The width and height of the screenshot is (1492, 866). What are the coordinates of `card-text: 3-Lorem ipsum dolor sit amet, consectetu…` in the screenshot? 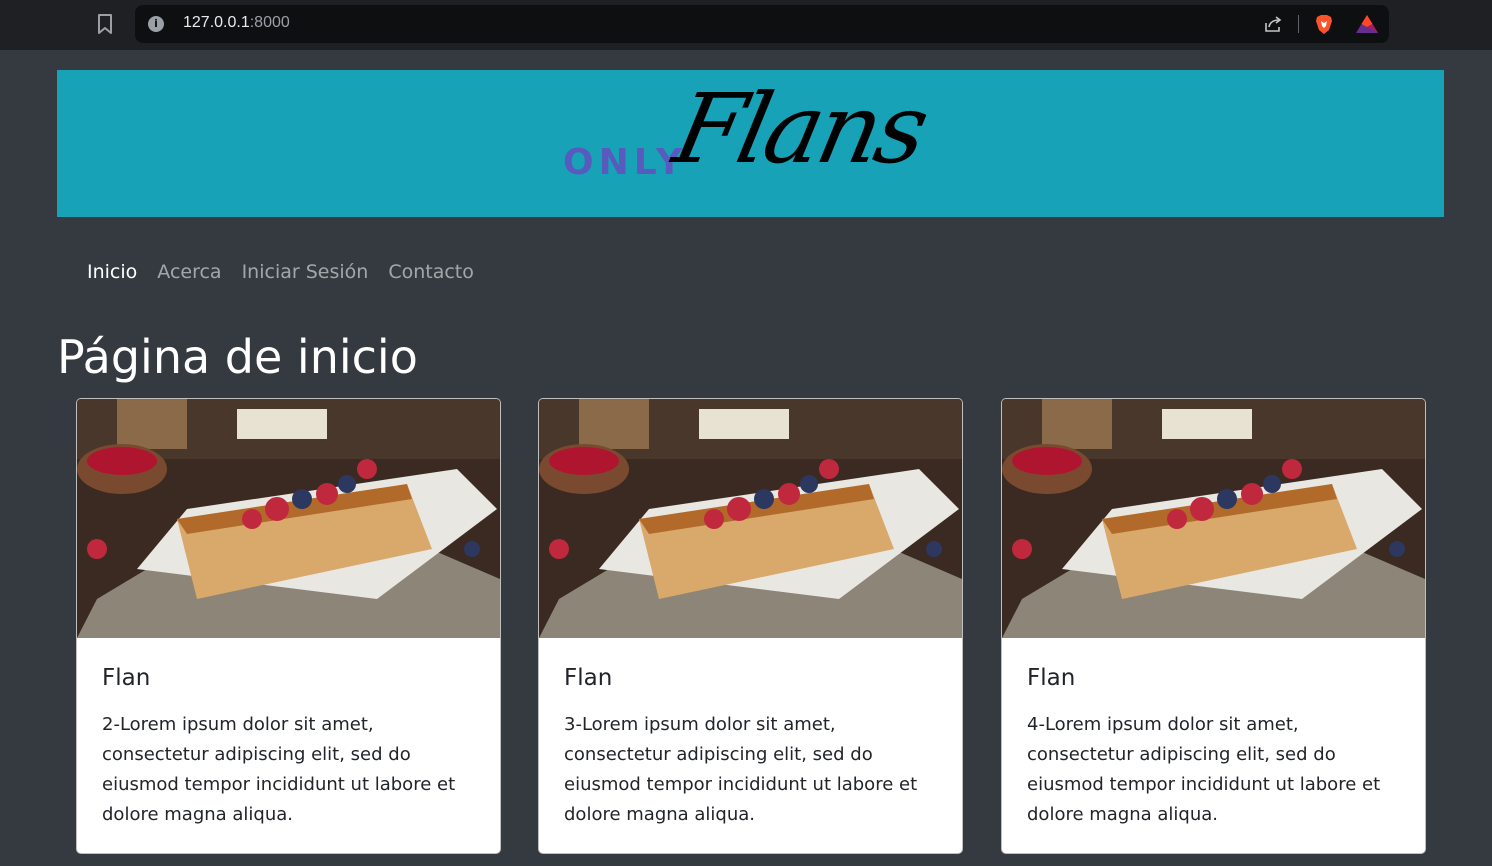 It's located at (741, 769).